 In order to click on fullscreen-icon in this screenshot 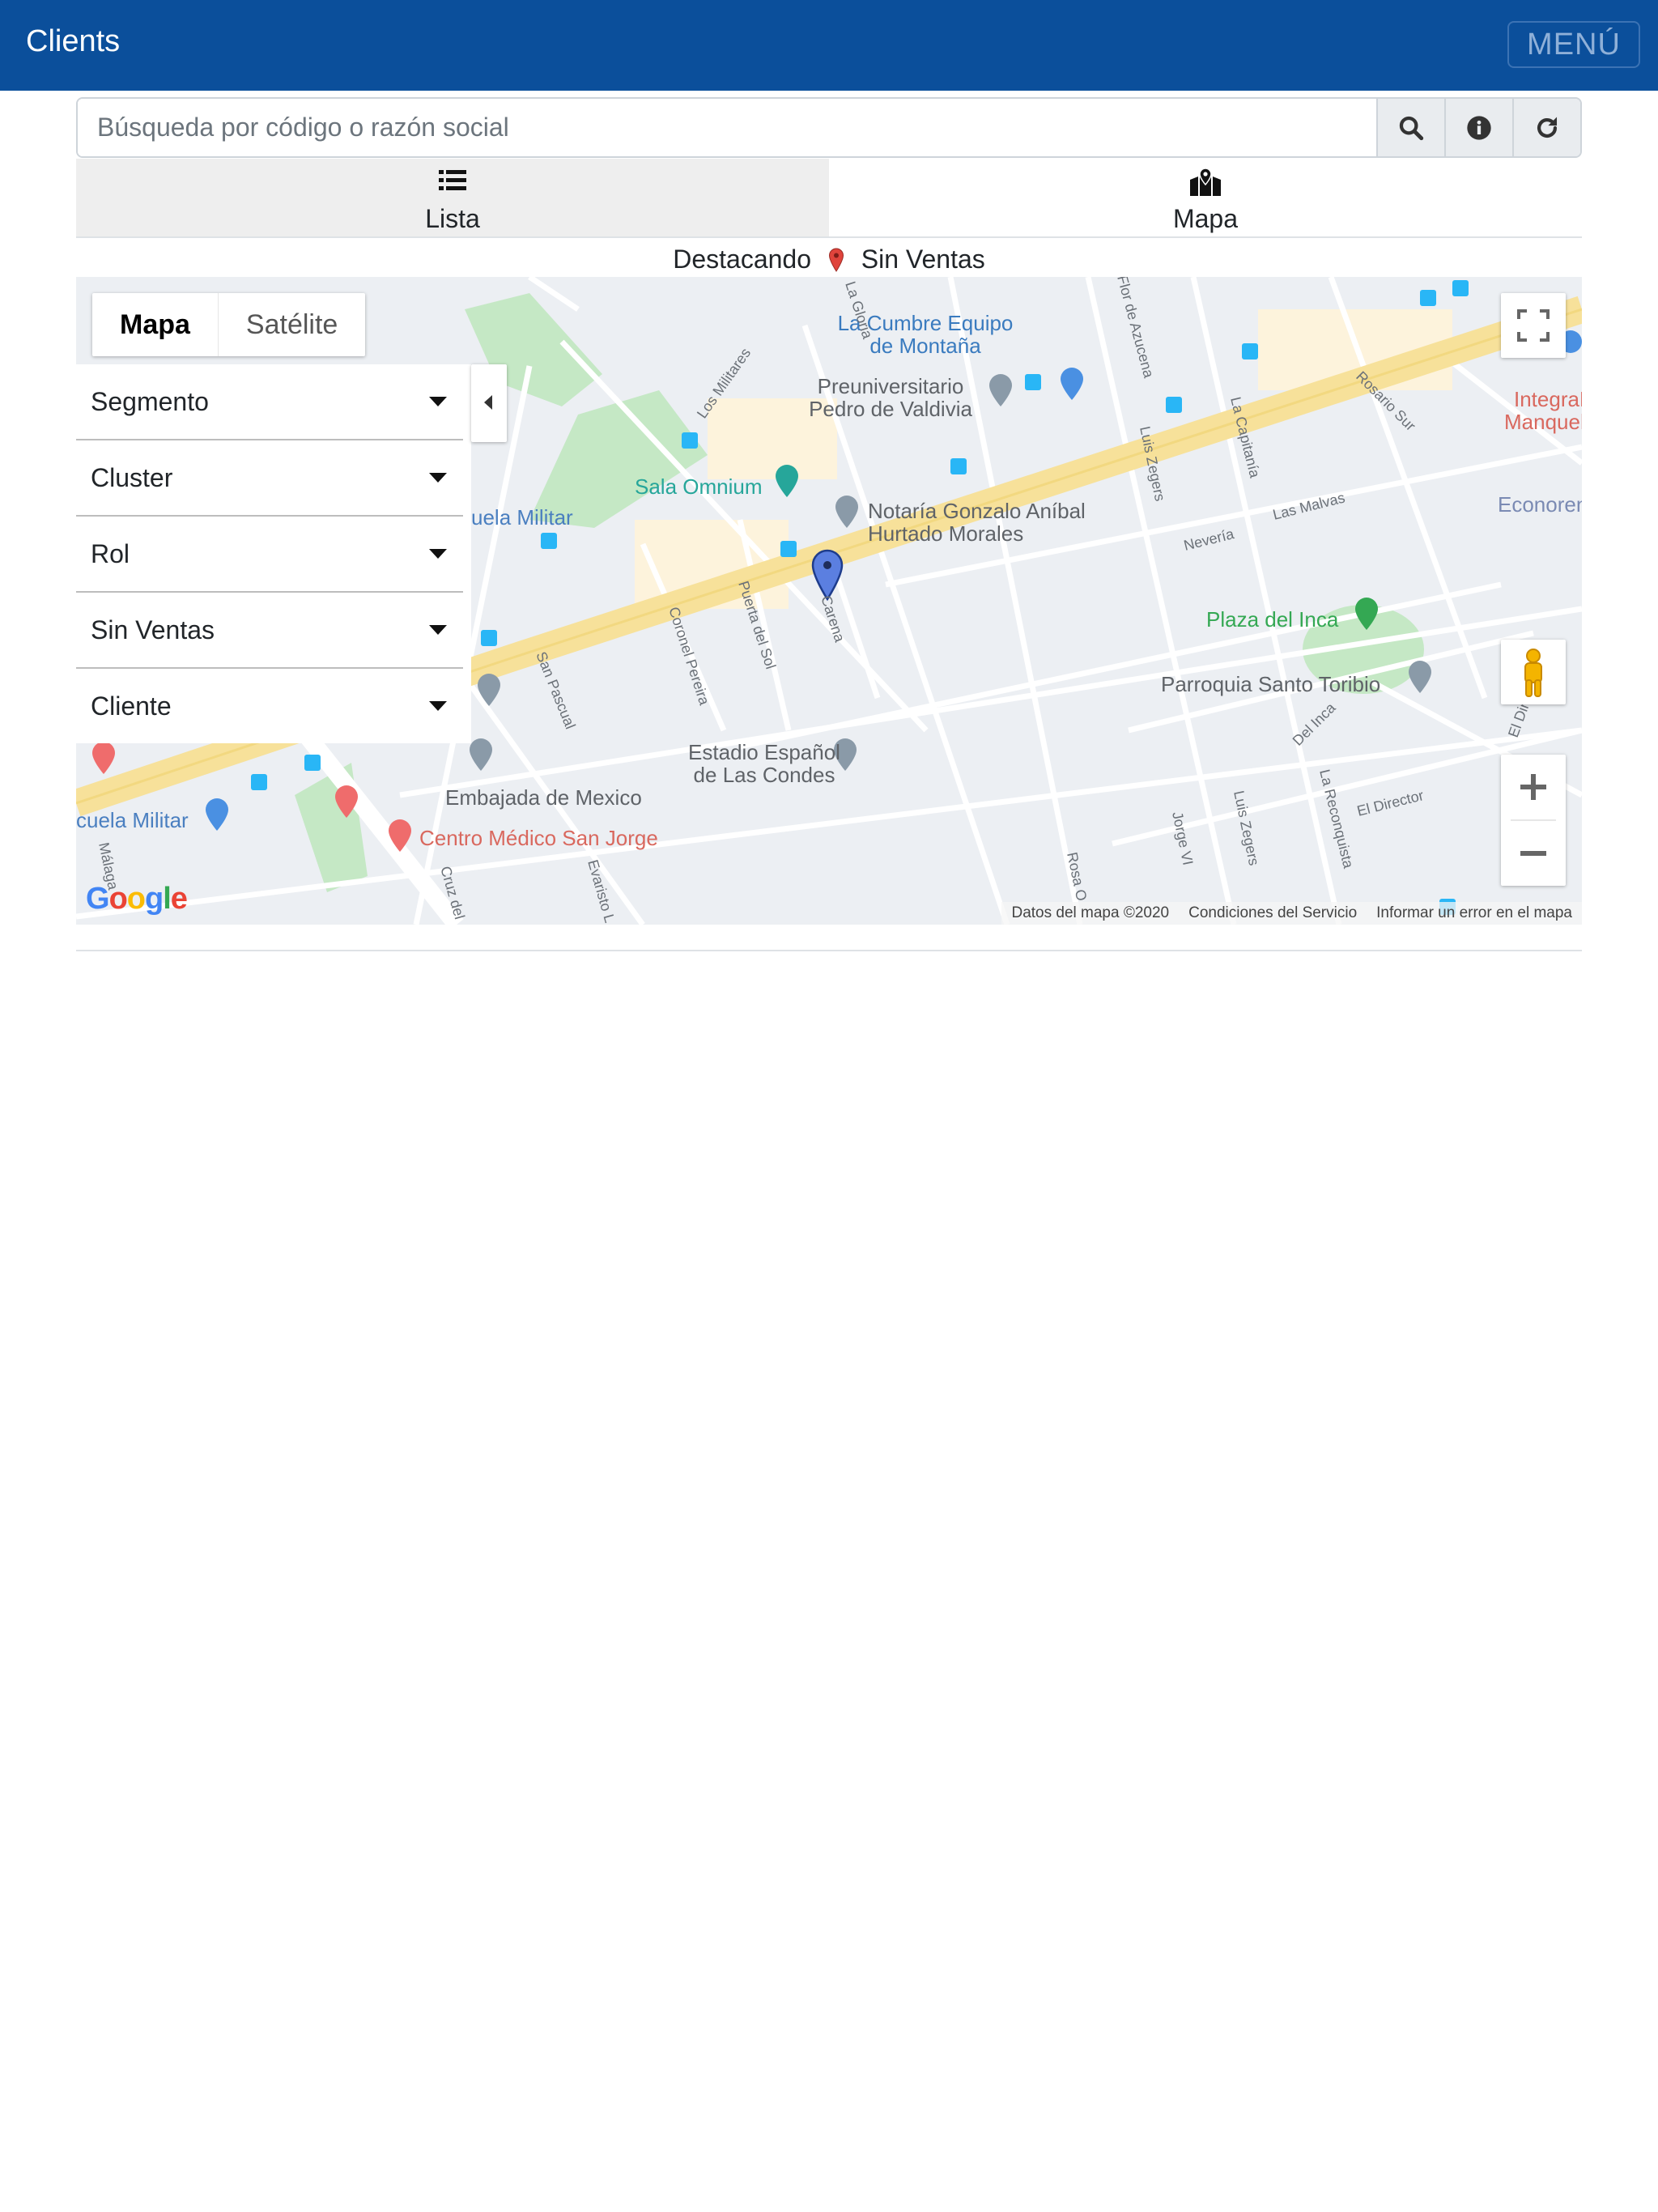, I will do `click(1533, 326)`.